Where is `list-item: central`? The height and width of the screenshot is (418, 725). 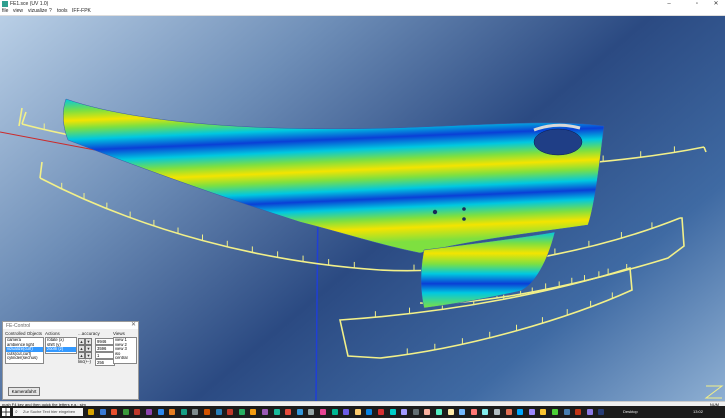 list-item: central is located at coordinates (125, 358).